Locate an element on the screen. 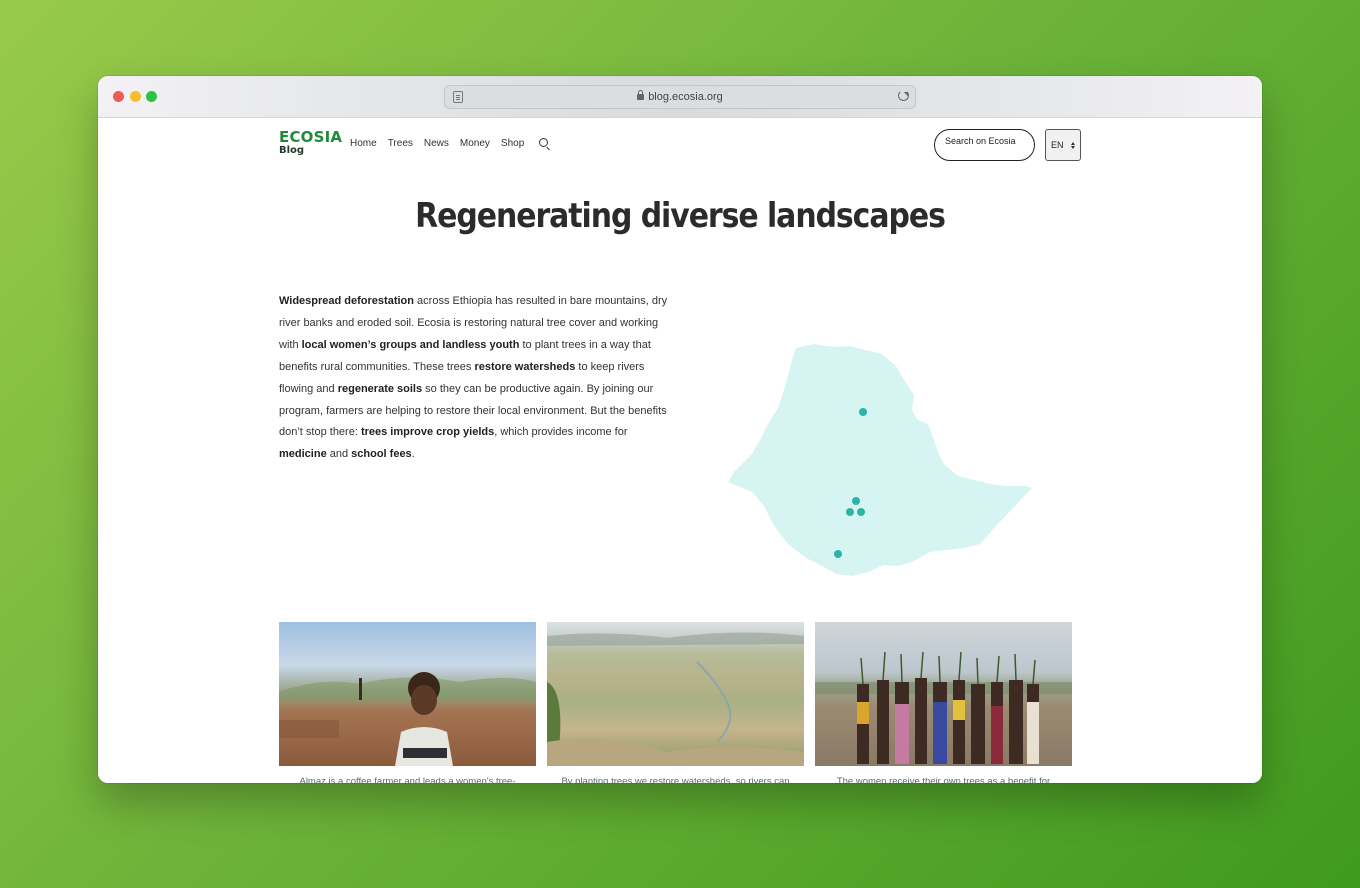 The image size is (1360, 888). main-nav: Home Trees News Money Shop is located at coordinates (437, 143).